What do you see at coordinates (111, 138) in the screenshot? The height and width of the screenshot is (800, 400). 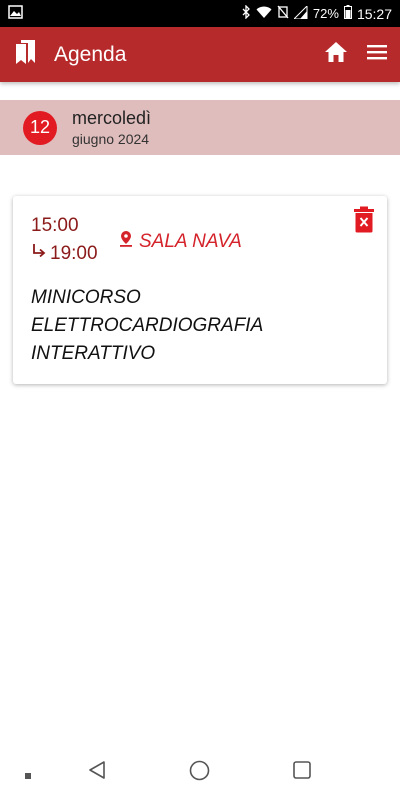 I see `month-year-label: giugno 2024` at bounding box center [111, 138].